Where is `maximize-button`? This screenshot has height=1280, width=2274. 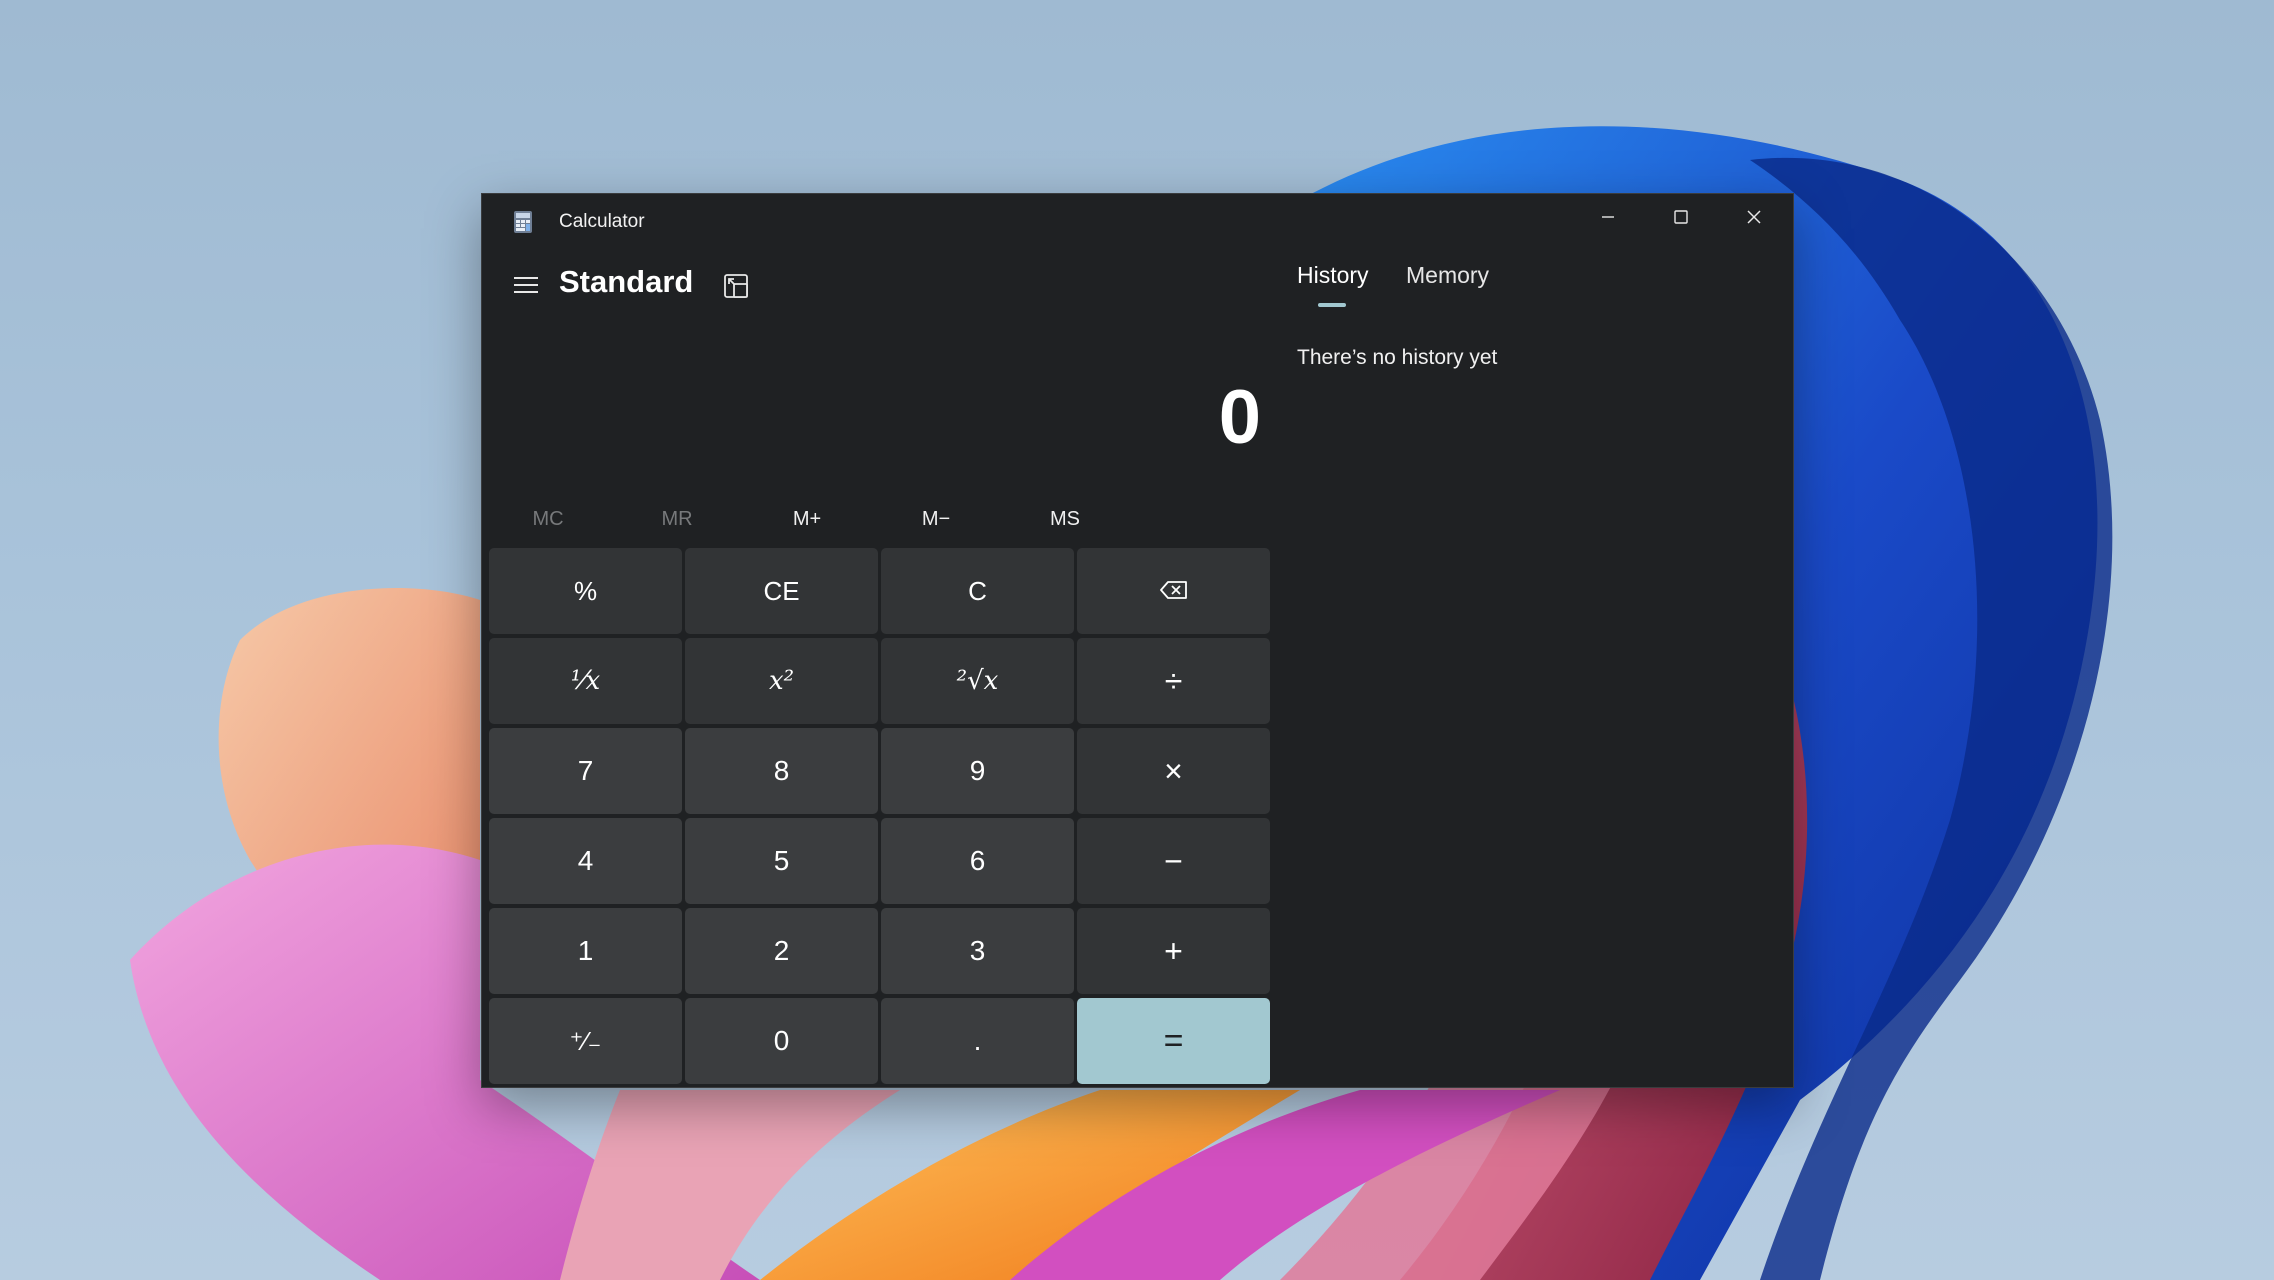
maximize-button is located at coordinates (1681, 219).